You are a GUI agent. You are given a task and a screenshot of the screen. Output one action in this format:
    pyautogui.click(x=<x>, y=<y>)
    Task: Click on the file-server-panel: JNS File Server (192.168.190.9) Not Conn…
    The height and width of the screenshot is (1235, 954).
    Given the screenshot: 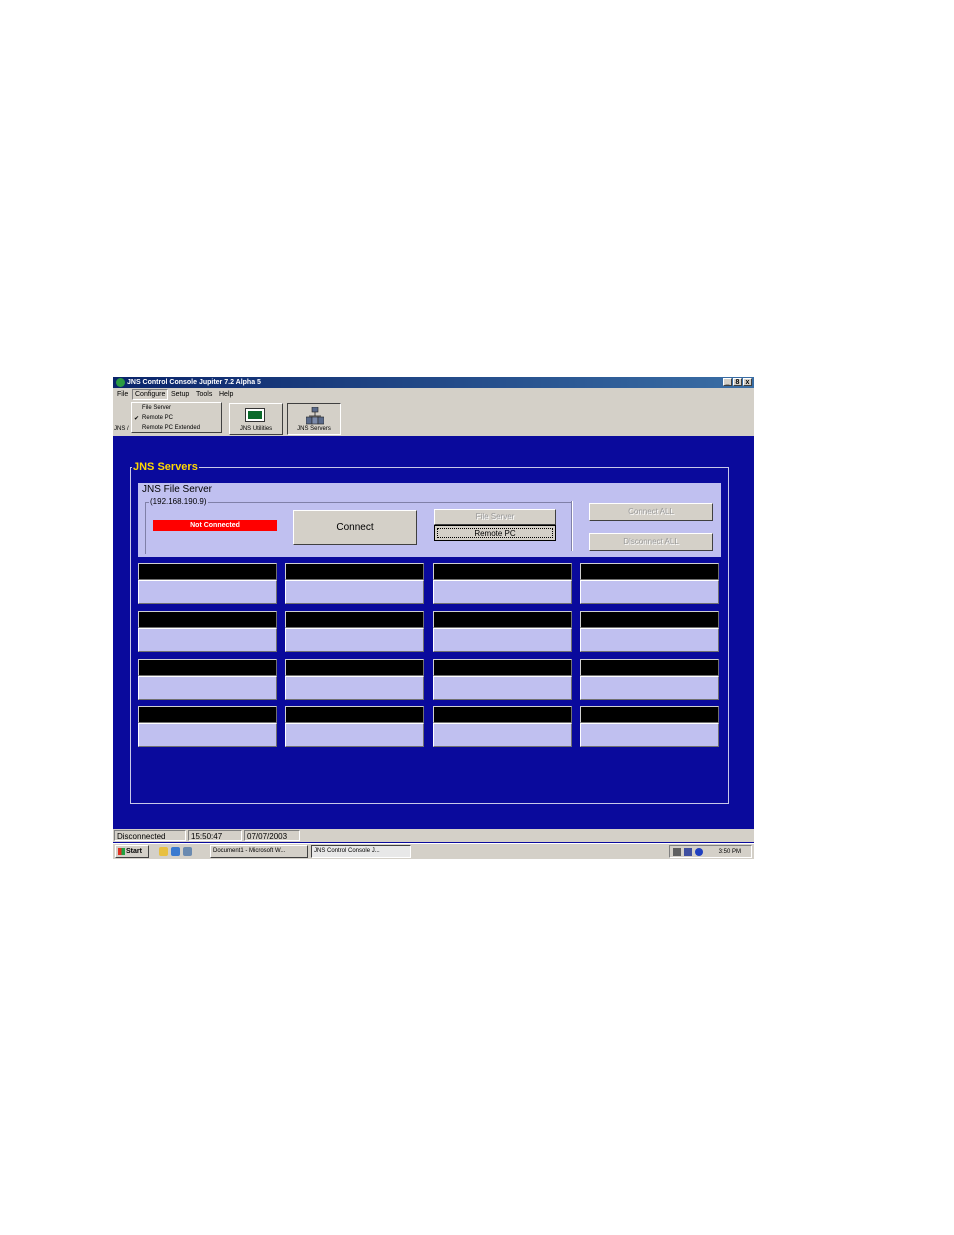 What is the action you would take?
    pyautogui.click(x=429, y=520)
    